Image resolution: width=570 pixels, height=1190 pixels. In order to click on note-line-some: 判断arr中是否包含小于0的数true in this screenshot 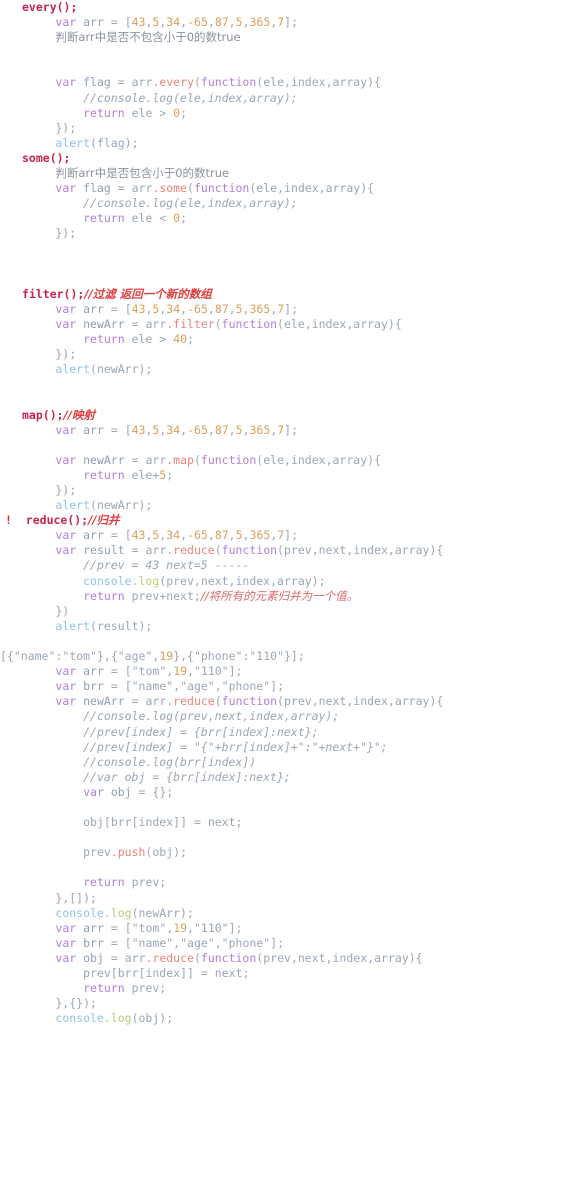, I will do `click(285, 173)`.